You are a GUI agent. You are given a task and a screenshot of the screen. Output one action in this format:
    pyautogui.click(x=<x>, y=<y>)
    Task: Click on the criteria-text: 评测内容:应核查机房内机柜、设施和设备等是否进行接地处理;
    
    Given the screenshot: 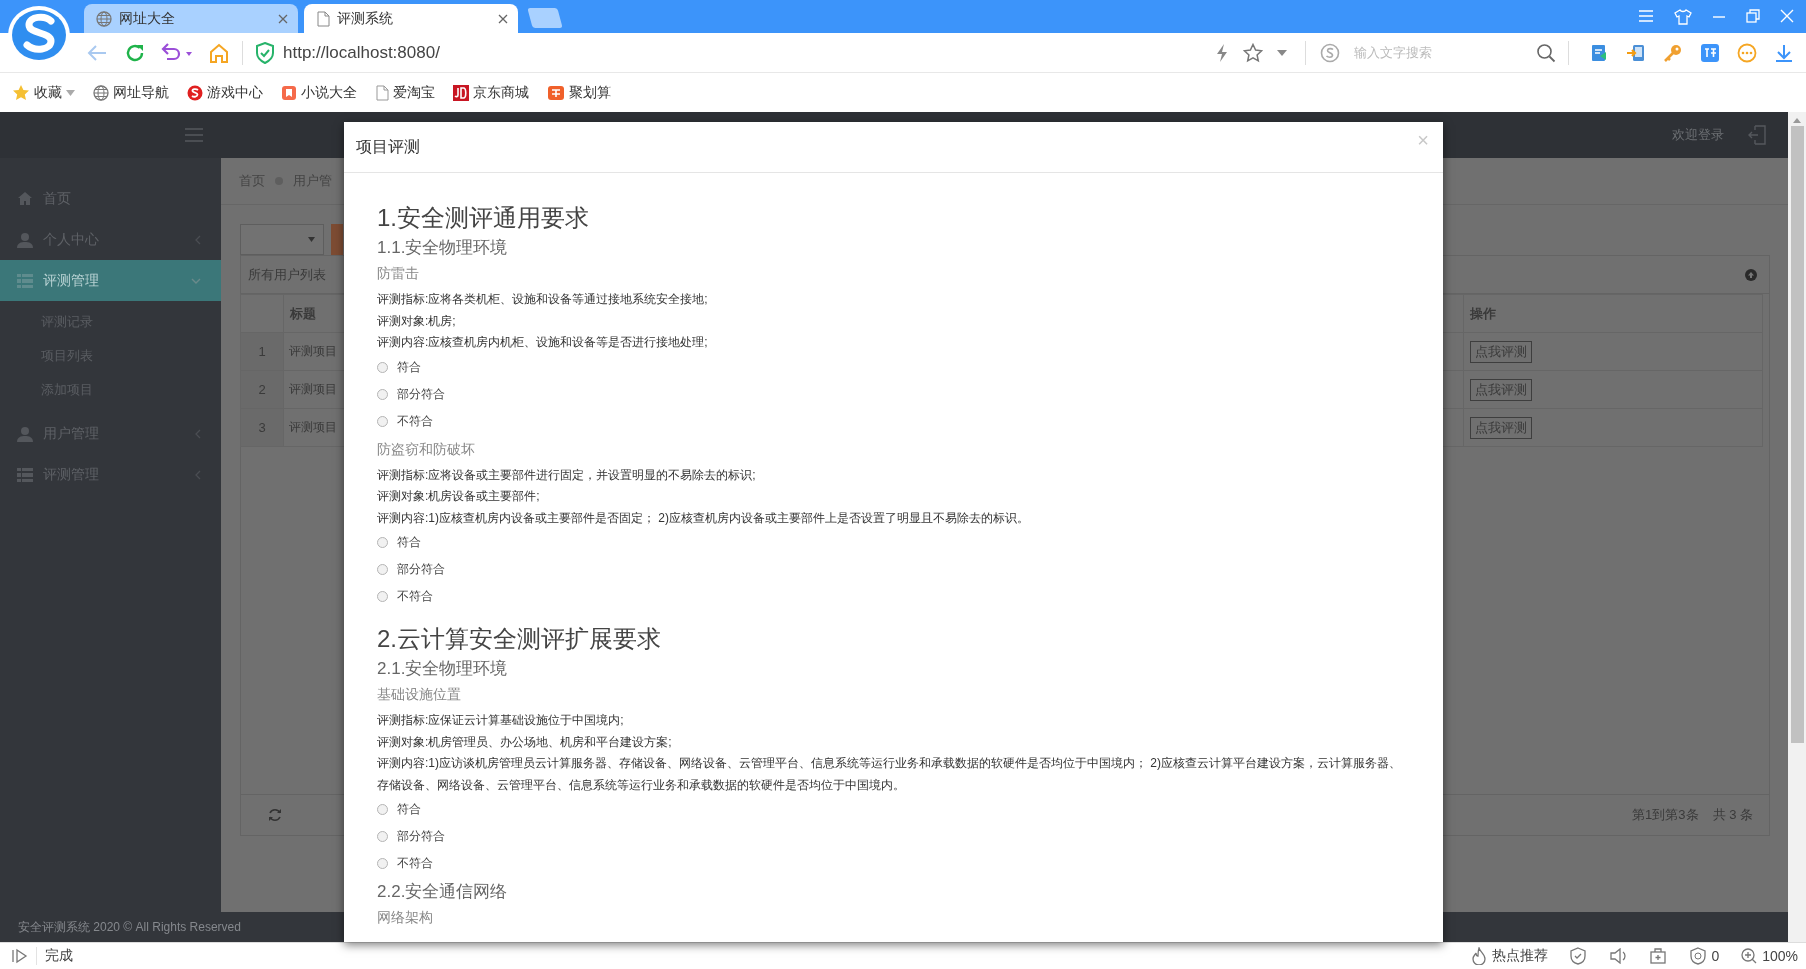 What is the action you would take?
    pyautogui.click(x=543, y=342)
    